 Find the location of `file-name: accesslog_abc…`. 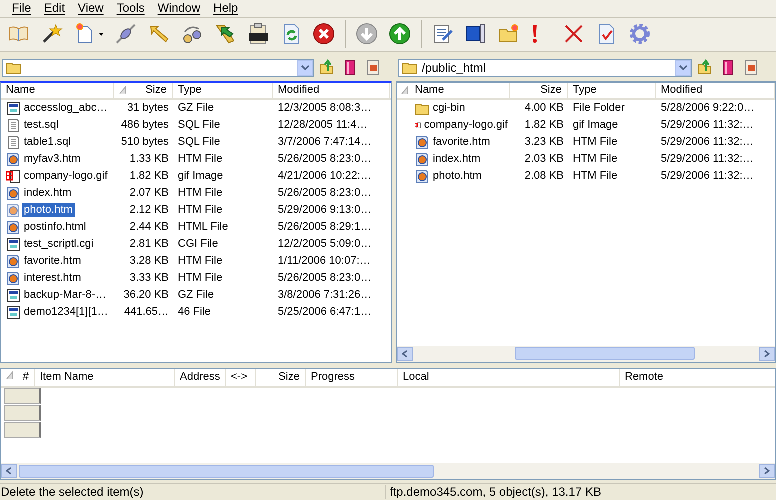

file-name: accesslog_abc… is located at coordinates (66, 108).